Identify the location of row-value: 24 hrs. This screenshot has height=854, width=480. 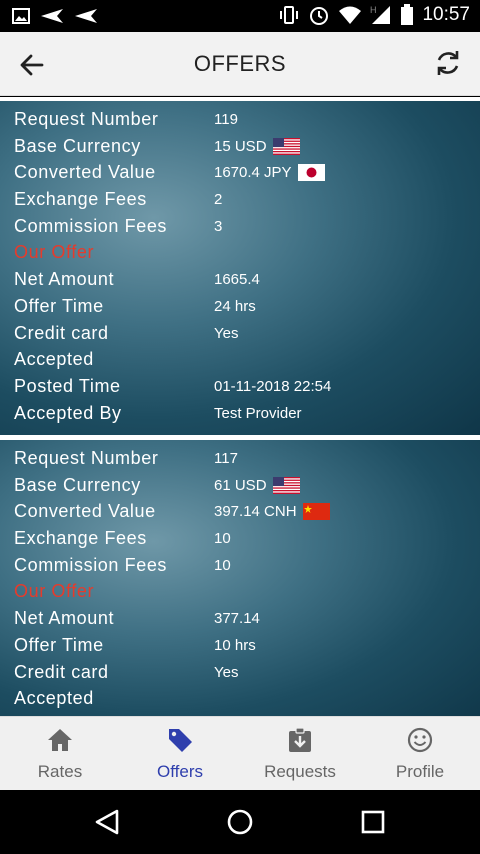
(235, 306).